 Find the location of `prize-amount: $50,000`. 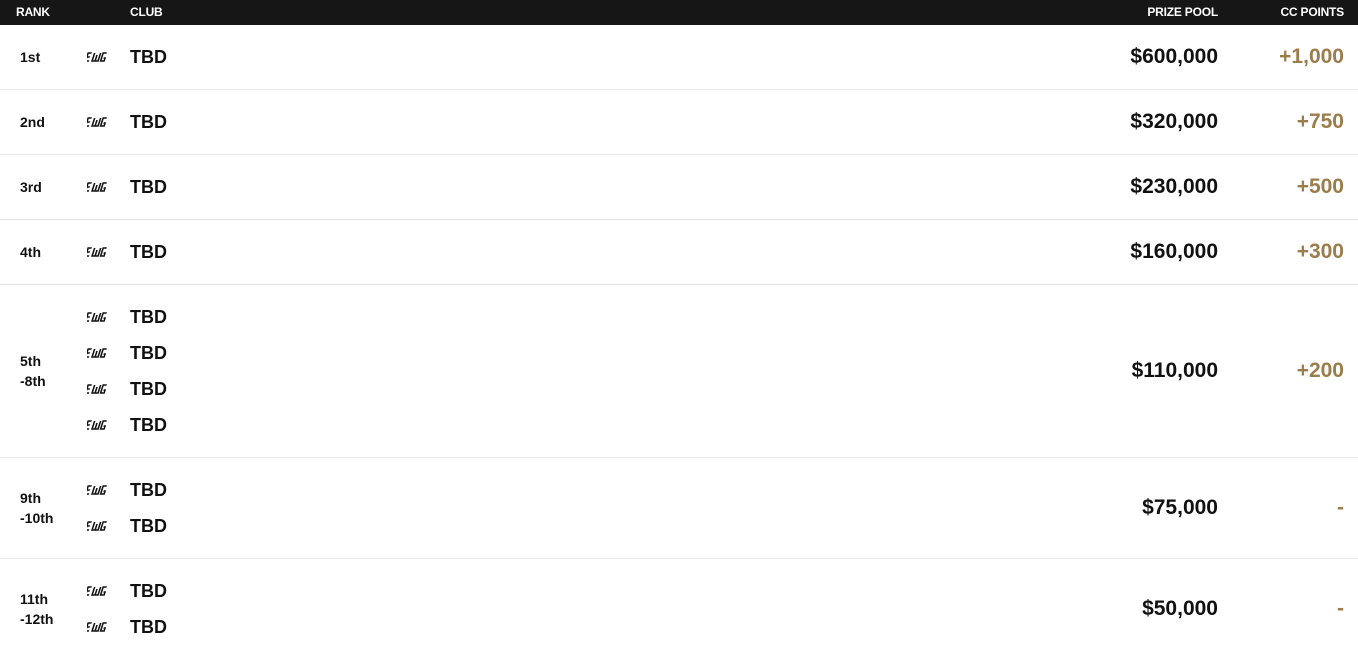

prize-amount: $50,000 is located at coordinates (1180, 608).